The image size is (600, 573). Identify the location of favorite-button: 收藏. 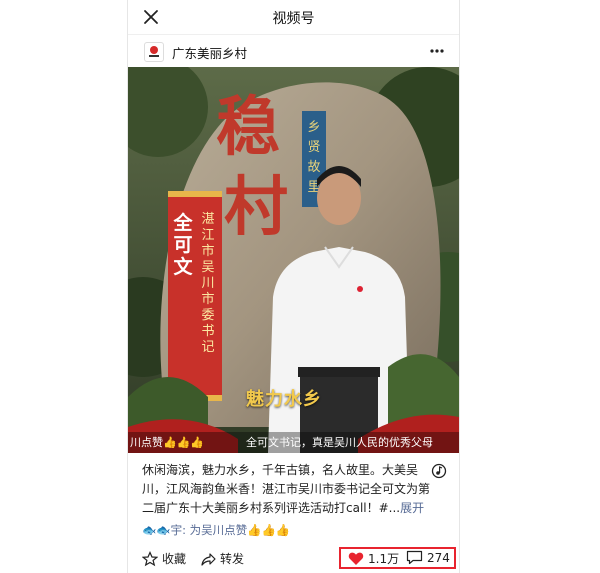
(164, 558).